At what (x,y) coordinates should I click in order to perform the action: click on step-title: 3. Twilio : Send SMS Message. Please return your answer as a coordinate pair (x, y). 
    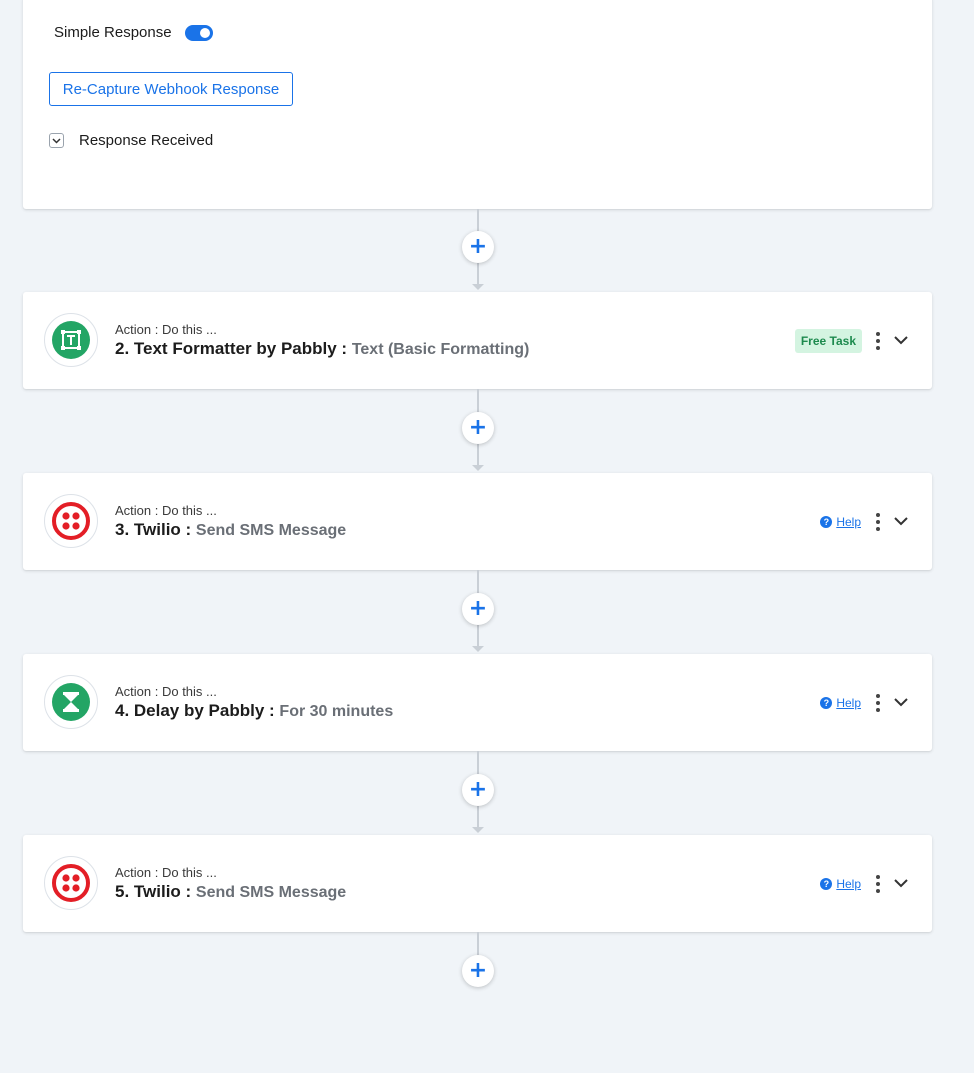
    Looking at the image, I should click on (230, 530).